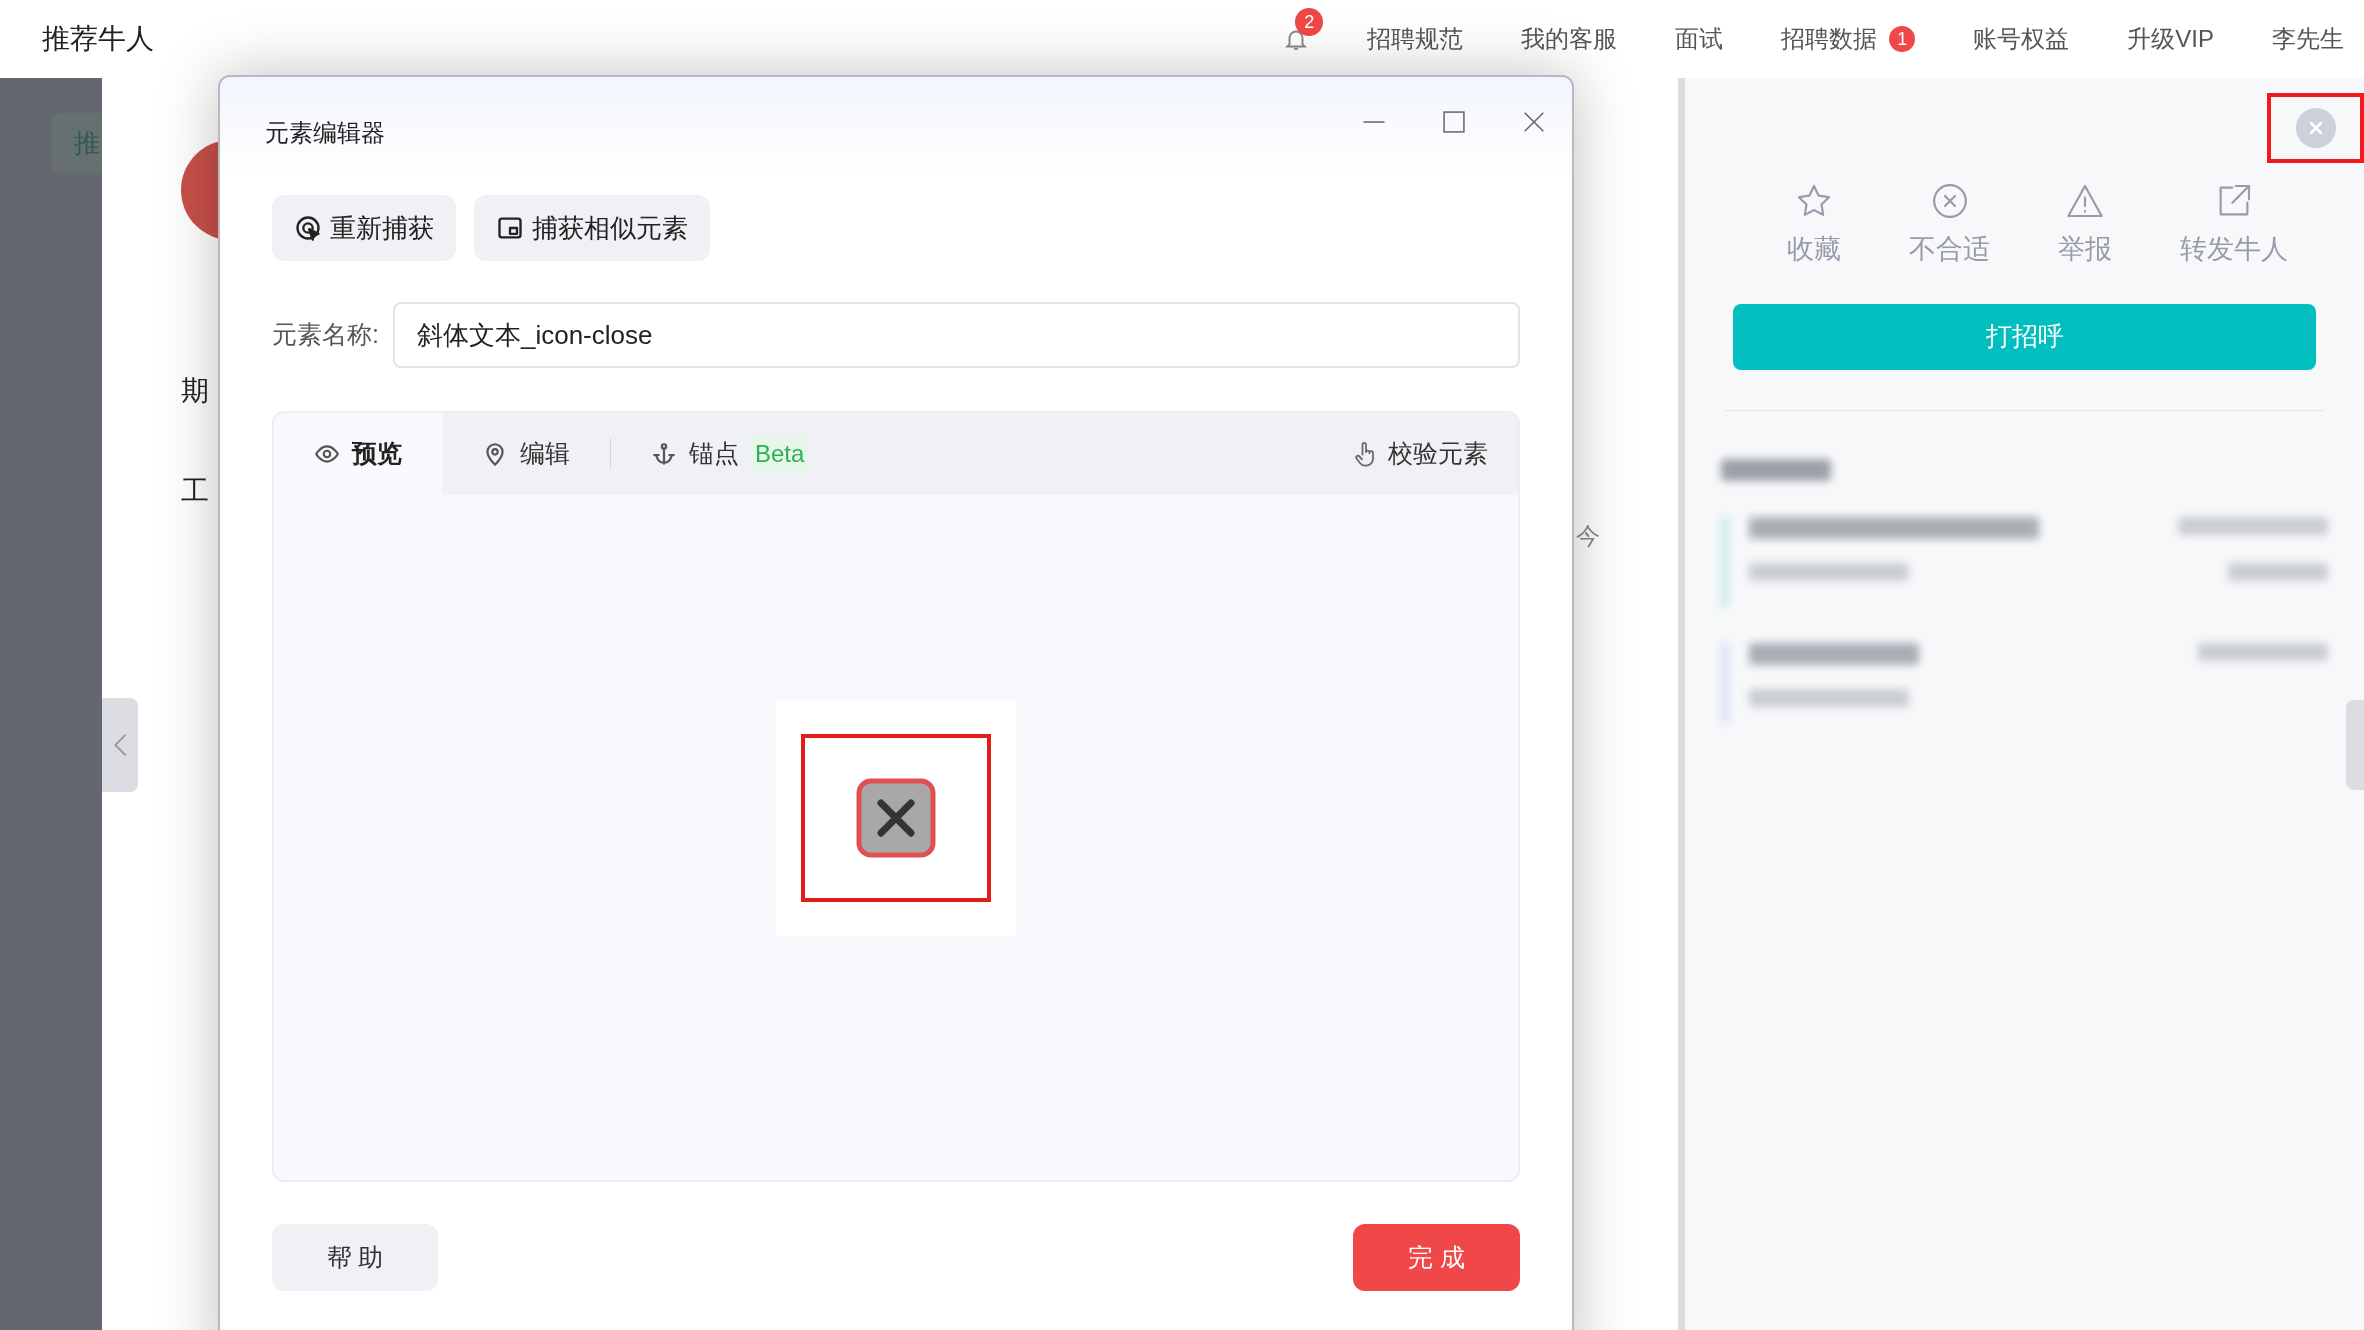 The height and width of the screenshot is (1330, 2364). What do you see at coordinates (1420, 454) in the screenshot?
I see `verify-button: 校验元素` at bounding box center [1420, 454].